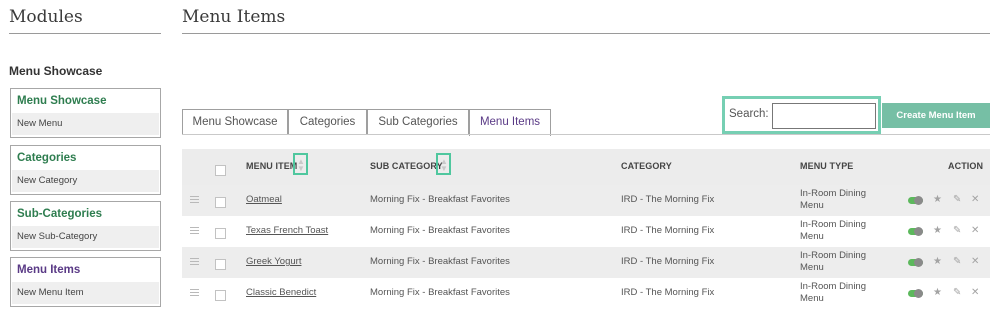 The height and width of the screenshot is (315, 1000). Describe the element at coordinates (220, 170) in the screenshot. I see `select-all-checkbox` at that location.